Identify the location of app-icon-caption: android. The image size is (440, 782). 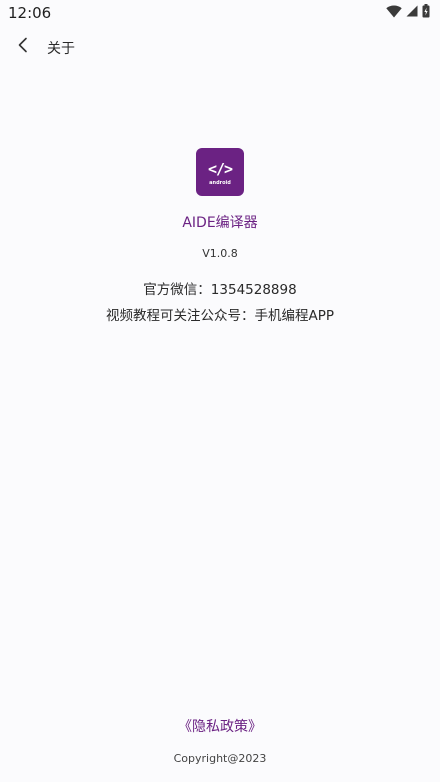
(220, 183).